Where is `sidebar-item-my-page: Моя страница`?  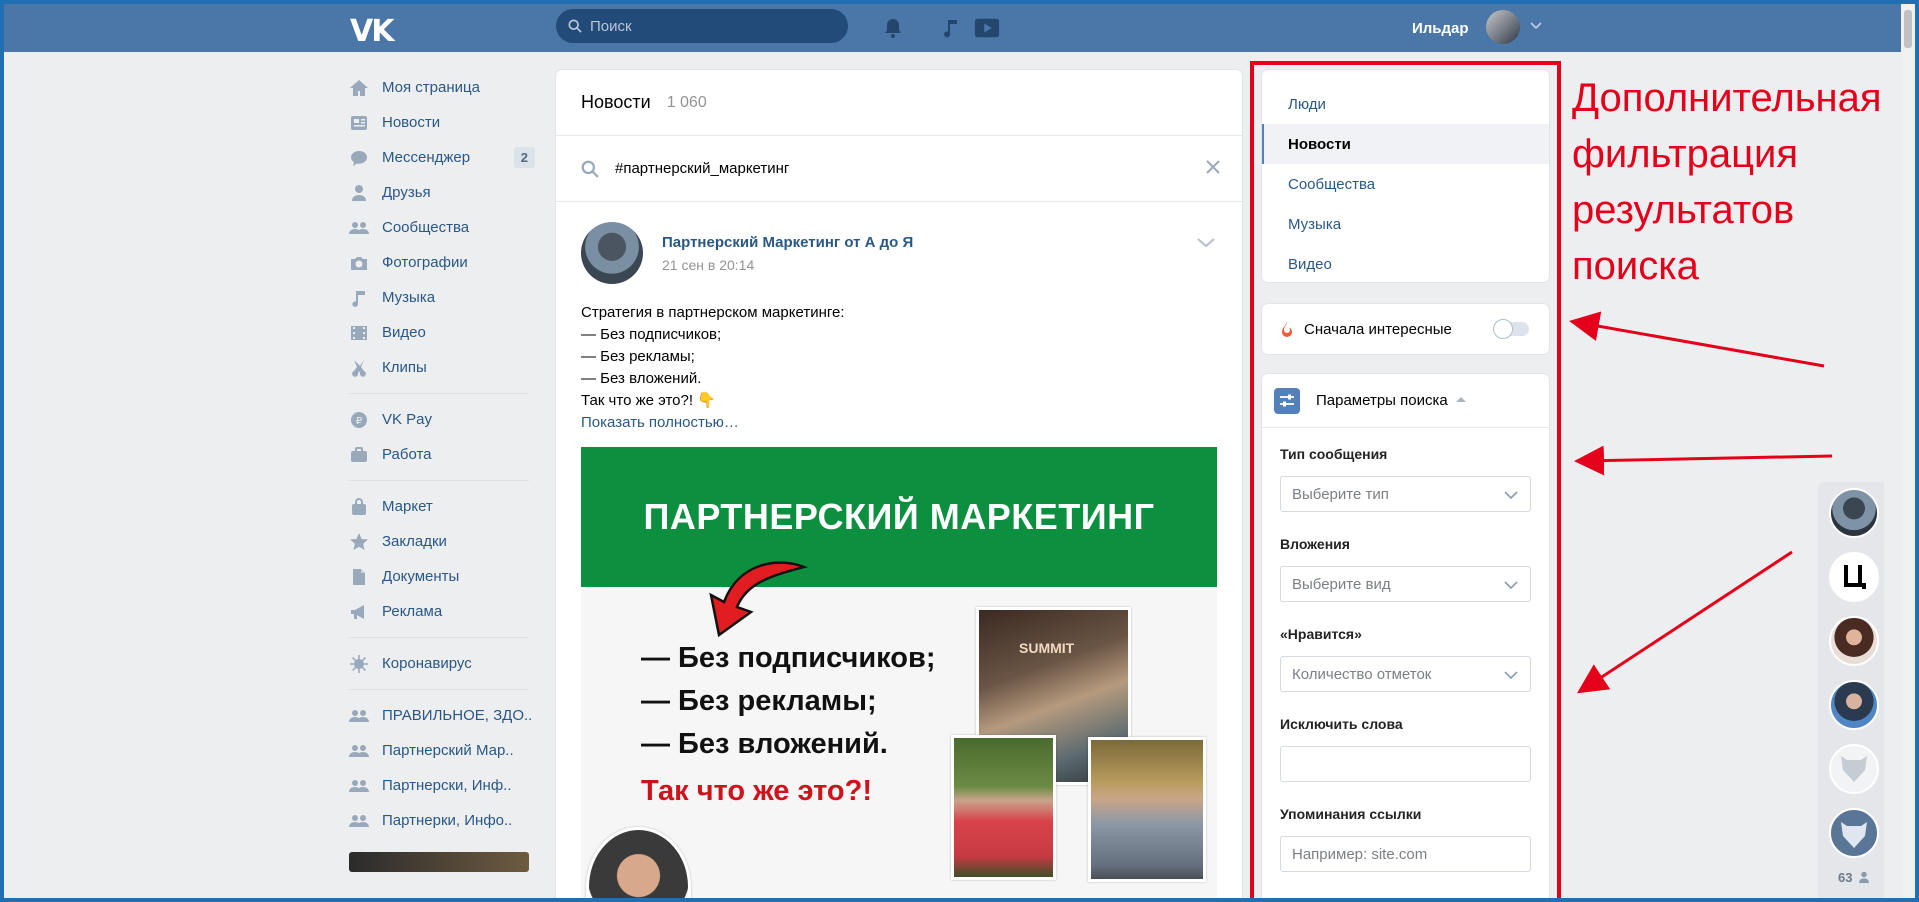 sidebar-item-my-page: Моя страница is located at coordinates (440, 87).